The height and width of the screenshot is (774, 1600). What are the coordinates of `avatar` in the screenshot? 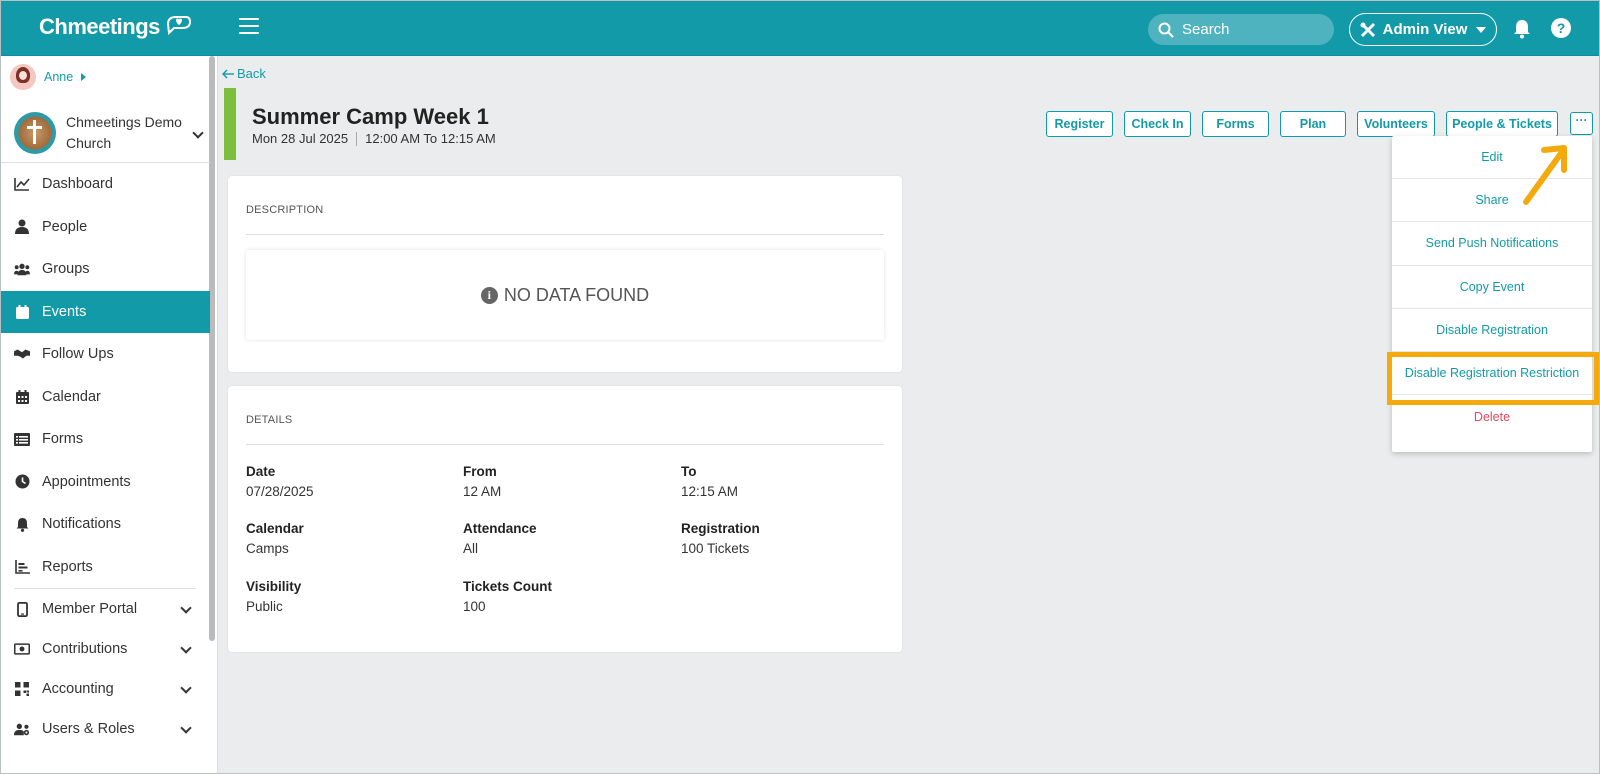 It's located at (23, 77).